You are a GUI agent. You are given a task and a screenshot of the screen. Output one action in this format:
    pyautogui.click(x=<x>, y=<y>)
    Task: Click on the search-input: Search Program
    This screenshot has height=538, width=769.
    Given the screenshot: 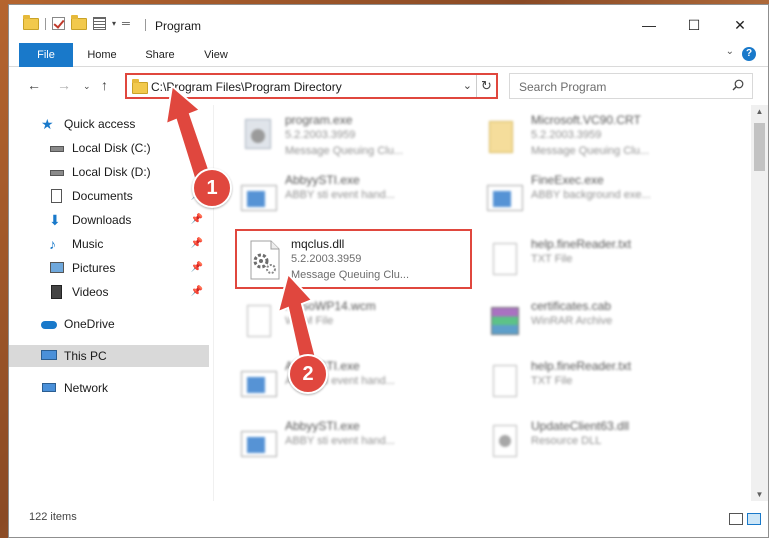 What is the action you would take?
    pyautogui.click(x=631, y=86)
    